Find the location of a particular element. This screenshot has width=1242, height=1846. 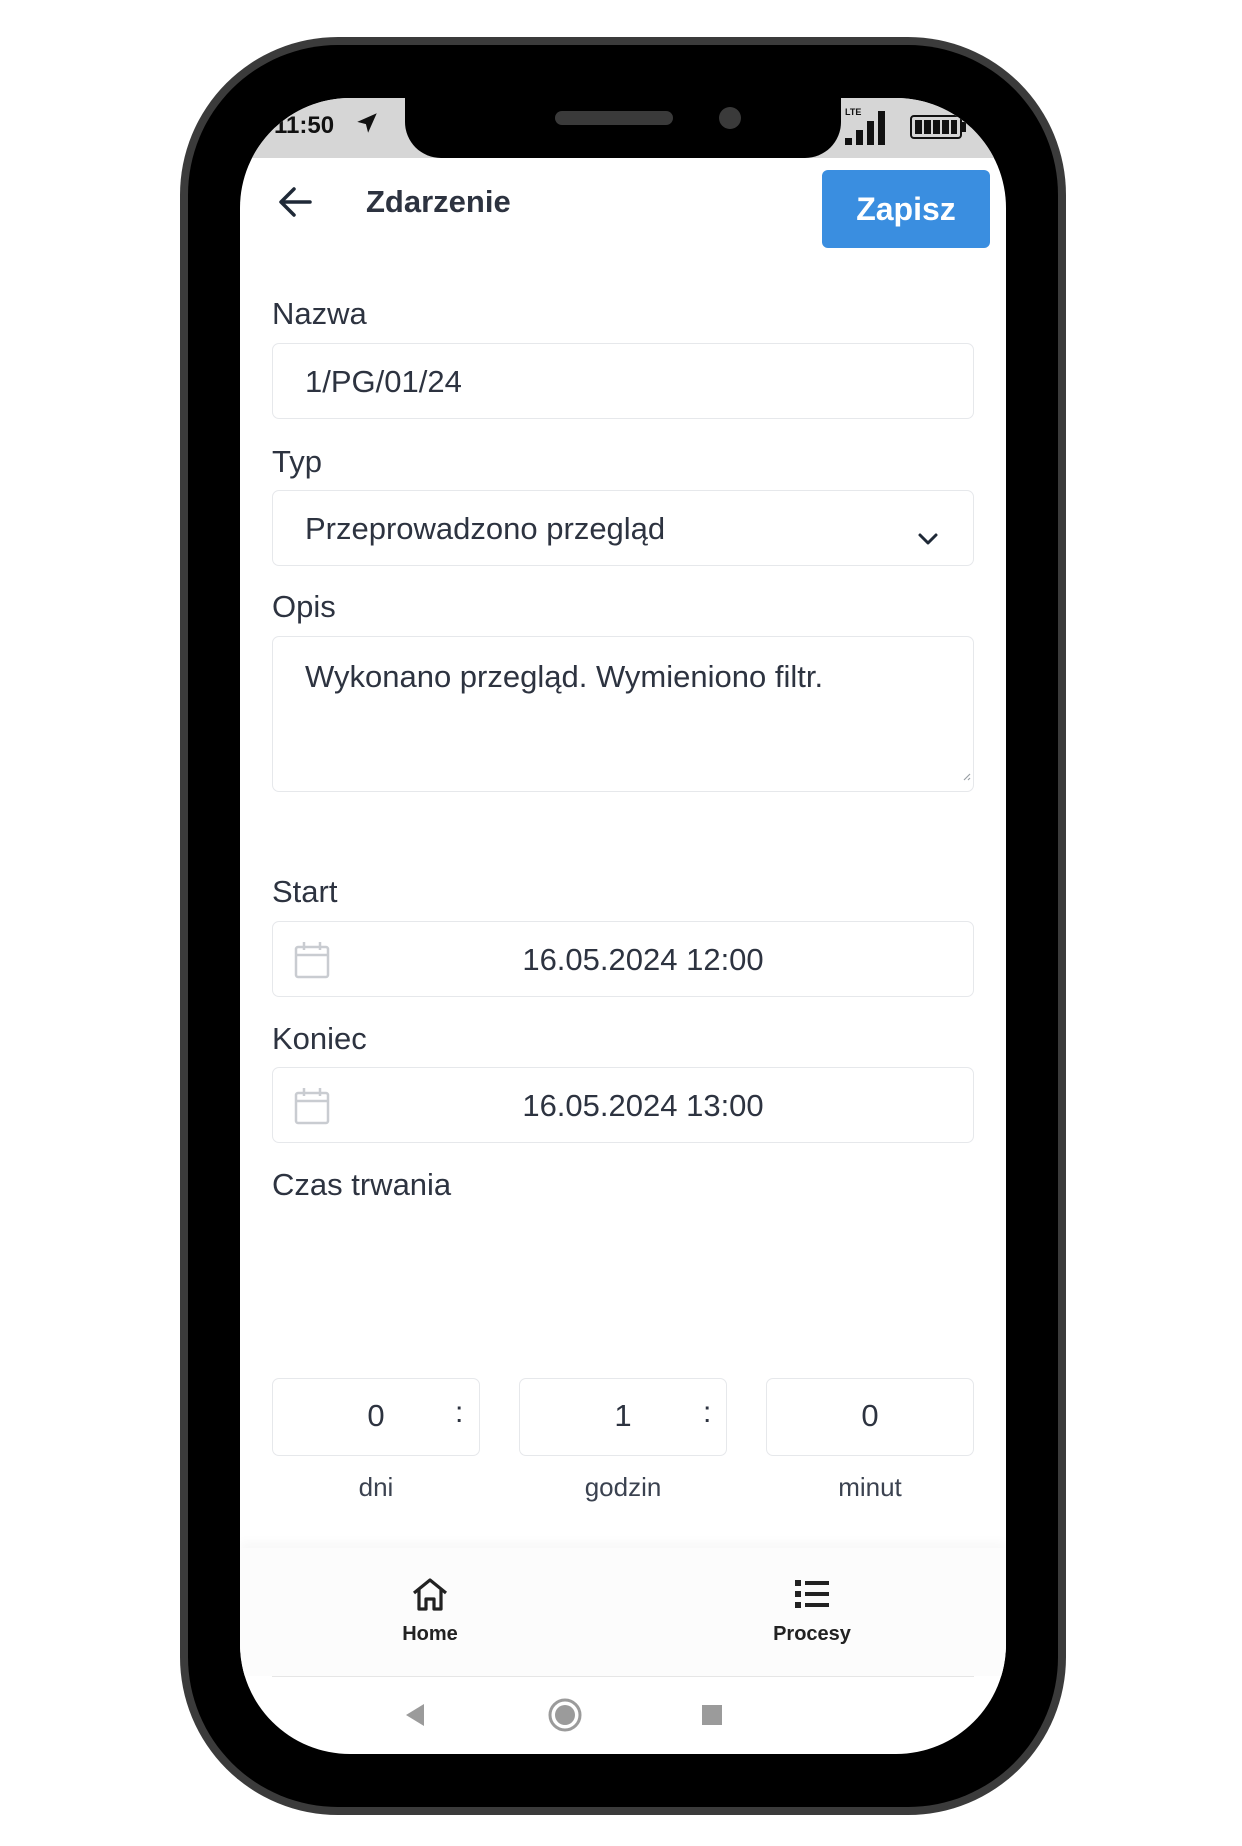

location-arrow-icon is located at coordinates (367, 125).